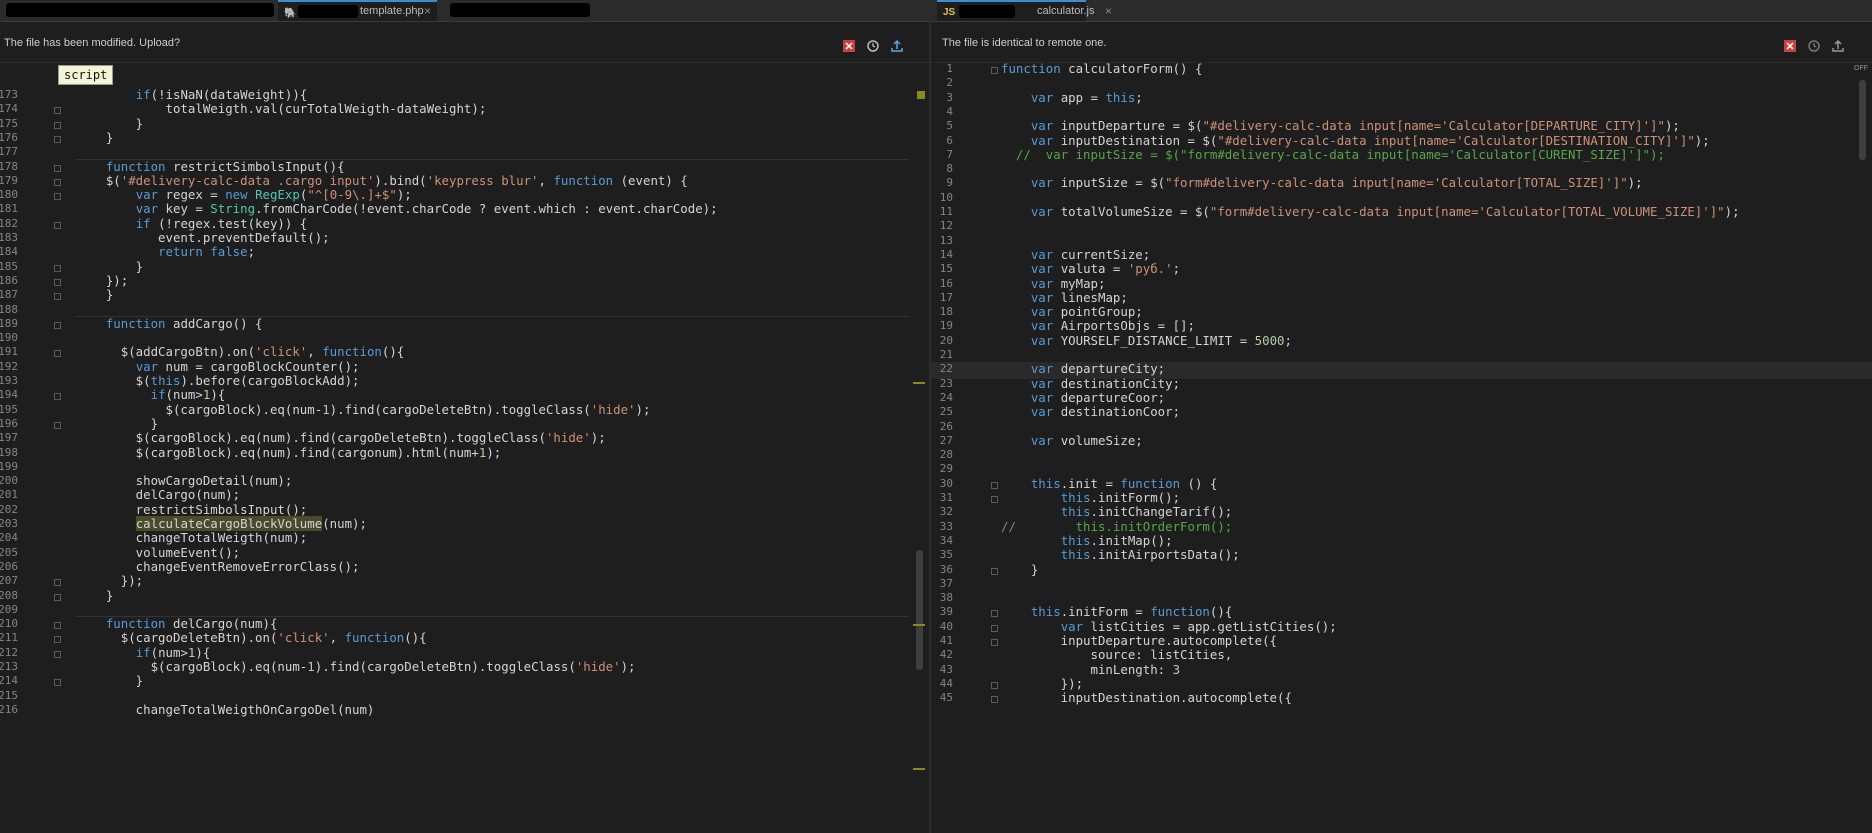  What do you see at coordinates (1102, 68) in the screenshot?
I see `code-text: function calculatorForm() {` at bounding box center [1102, 68].